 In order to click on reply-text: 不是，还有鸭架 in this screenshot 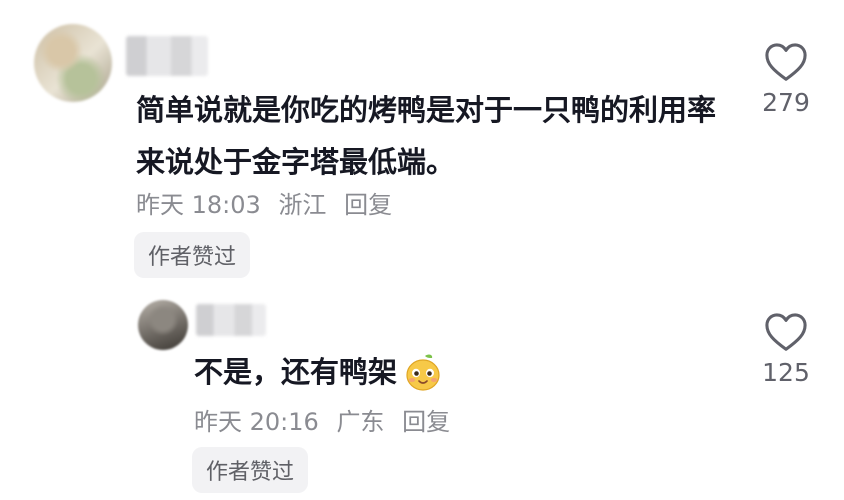, I will do `click(296, 372)`.